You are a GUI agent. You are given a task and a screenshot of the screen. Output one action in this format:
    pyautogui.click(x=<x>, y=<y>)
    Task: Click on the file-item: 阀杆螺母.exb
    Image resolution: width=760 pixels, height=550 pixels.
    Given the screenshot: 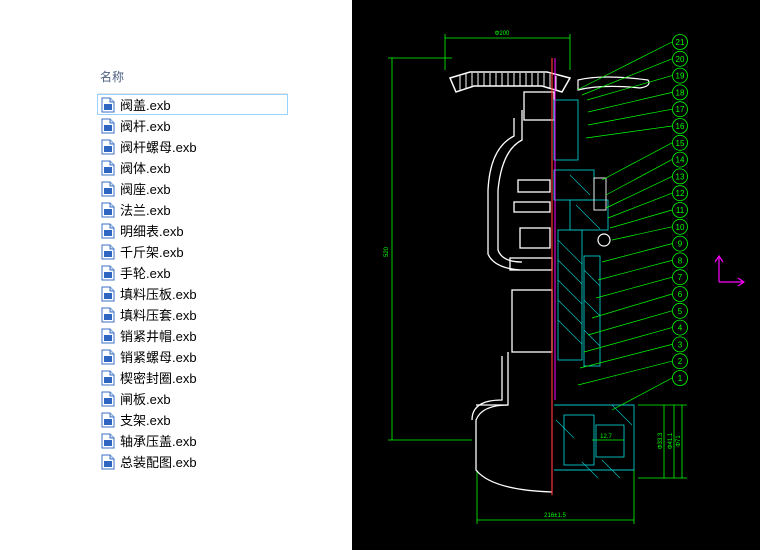 What is the action you would take?
    pyautogui.click(x=193, y=146)
    